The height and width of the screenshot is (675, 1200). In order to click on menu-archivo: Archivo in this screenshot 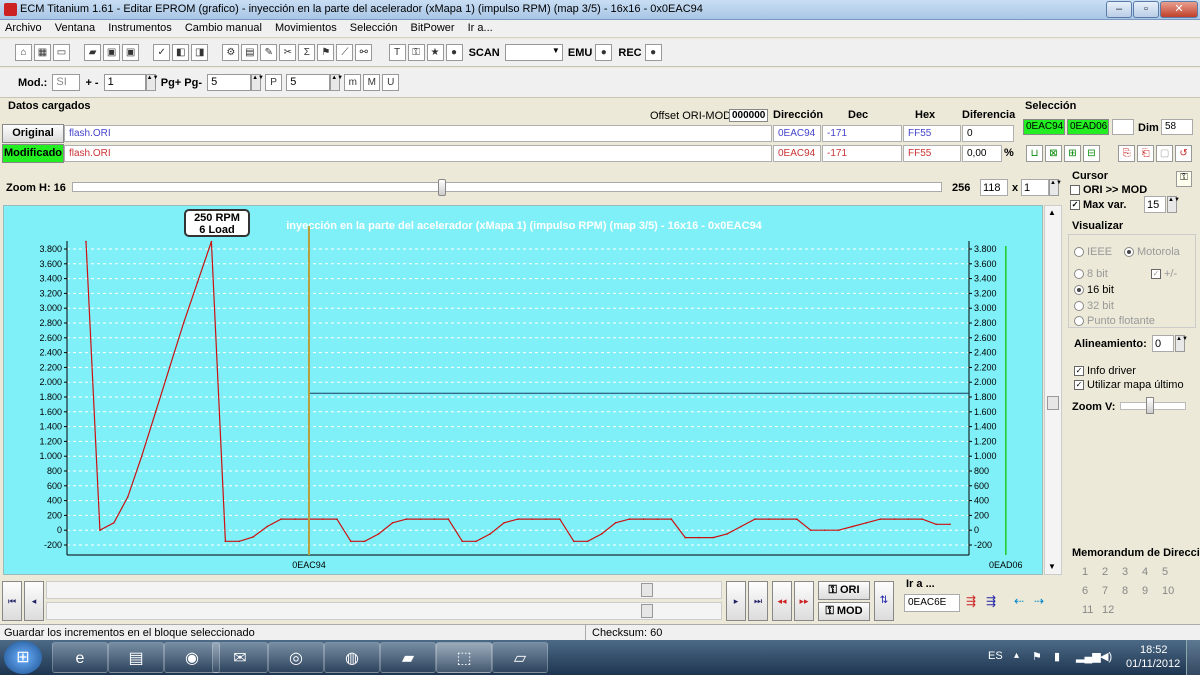, I will do `click(23, 28)`.